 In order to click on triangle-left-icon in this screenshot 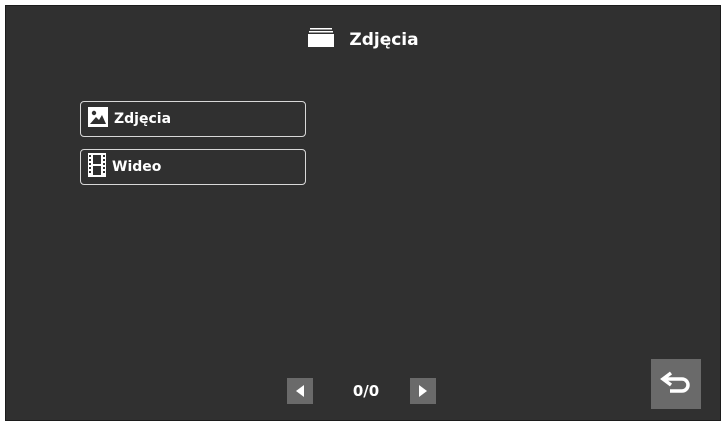, I will do `click(300, 391)`.